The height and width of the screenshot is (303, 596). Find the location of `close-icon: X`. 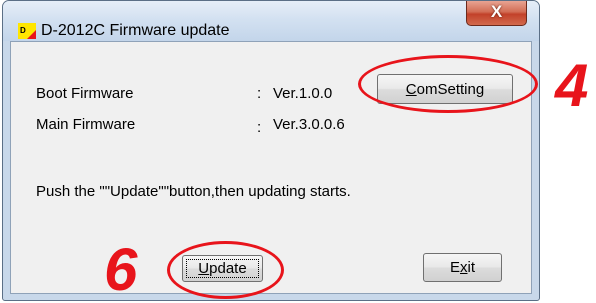

close-icon: X is located at coordinates (496, 11).